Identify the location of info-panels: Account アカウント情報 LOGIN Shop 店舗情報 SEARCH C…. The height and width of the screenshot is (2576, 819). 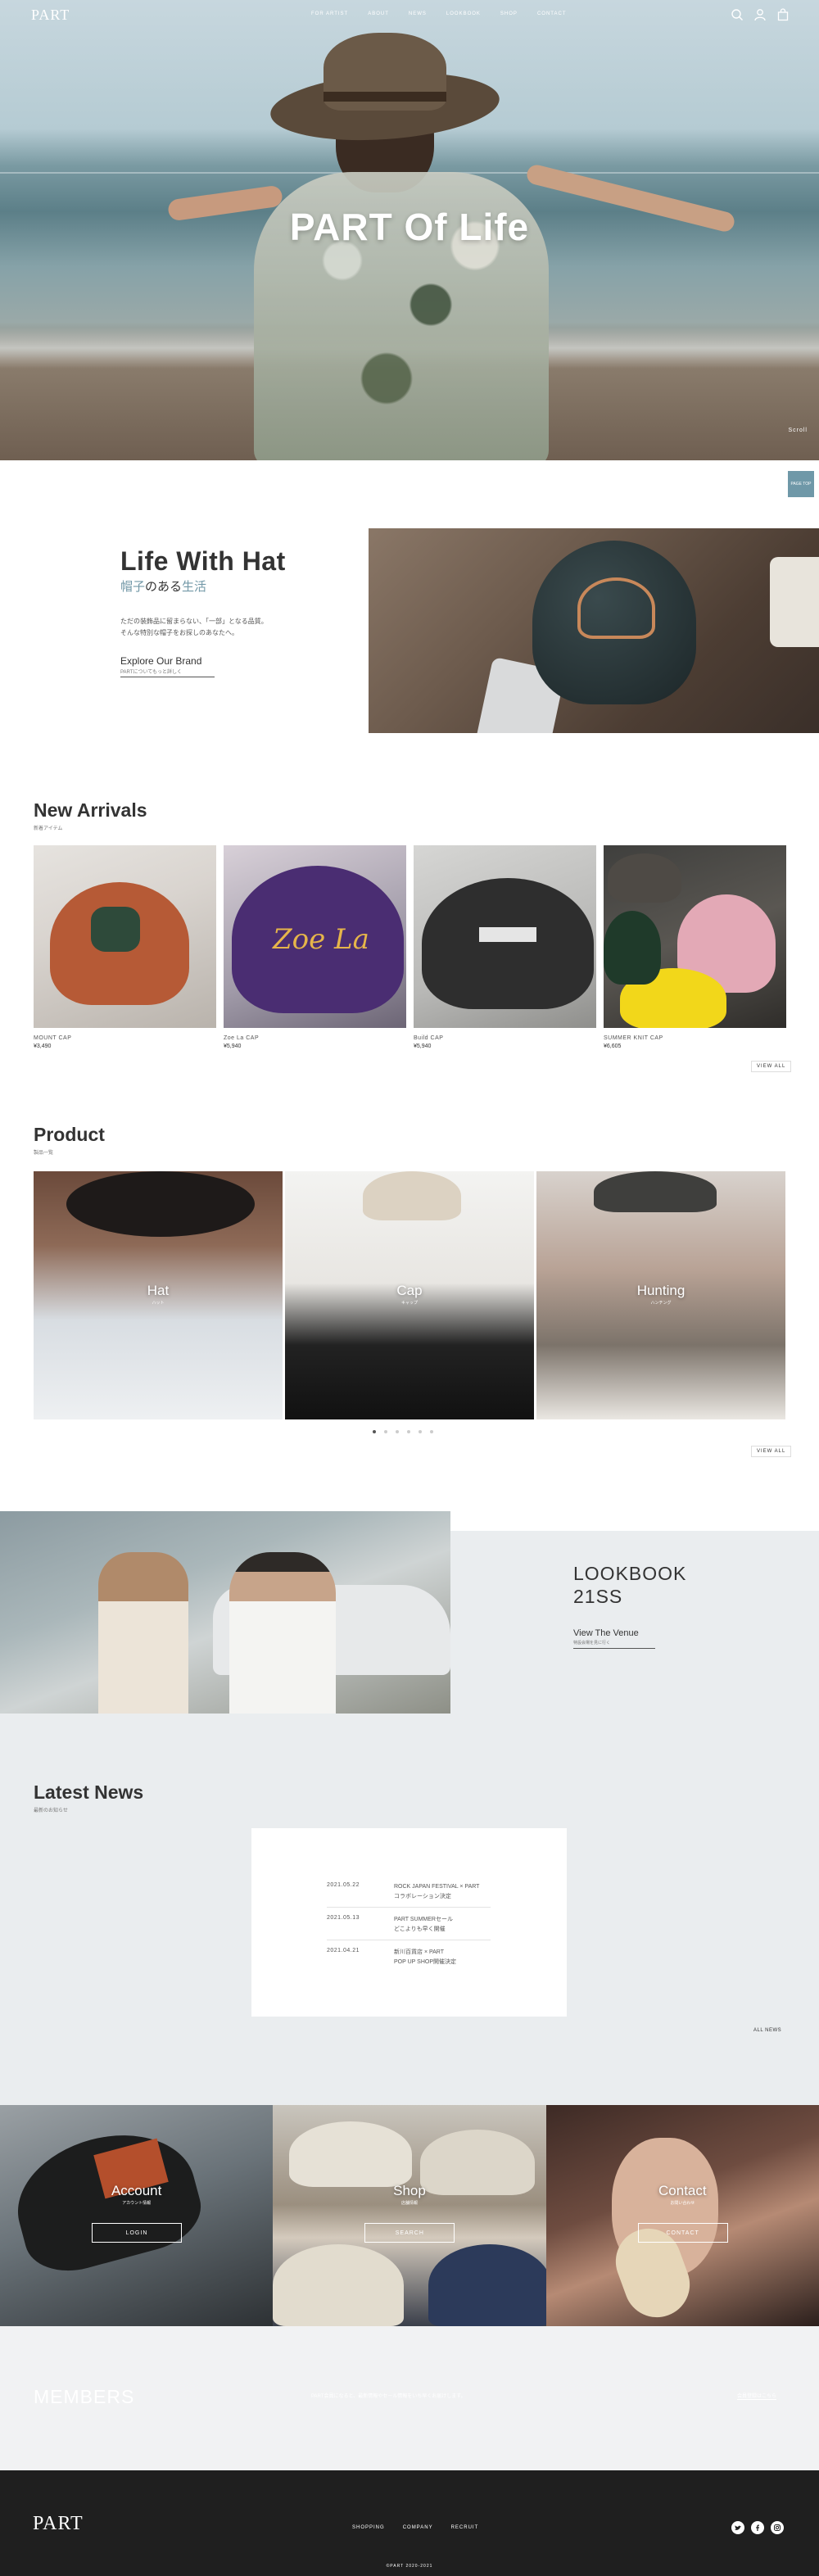
(409, 2215).